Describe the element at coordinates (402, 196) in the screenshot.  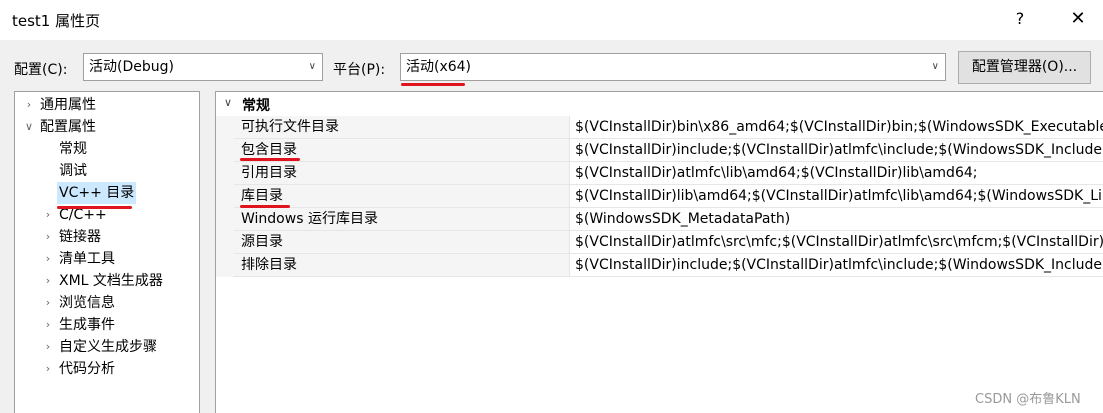
I see `property-name: 库目录` at that location.